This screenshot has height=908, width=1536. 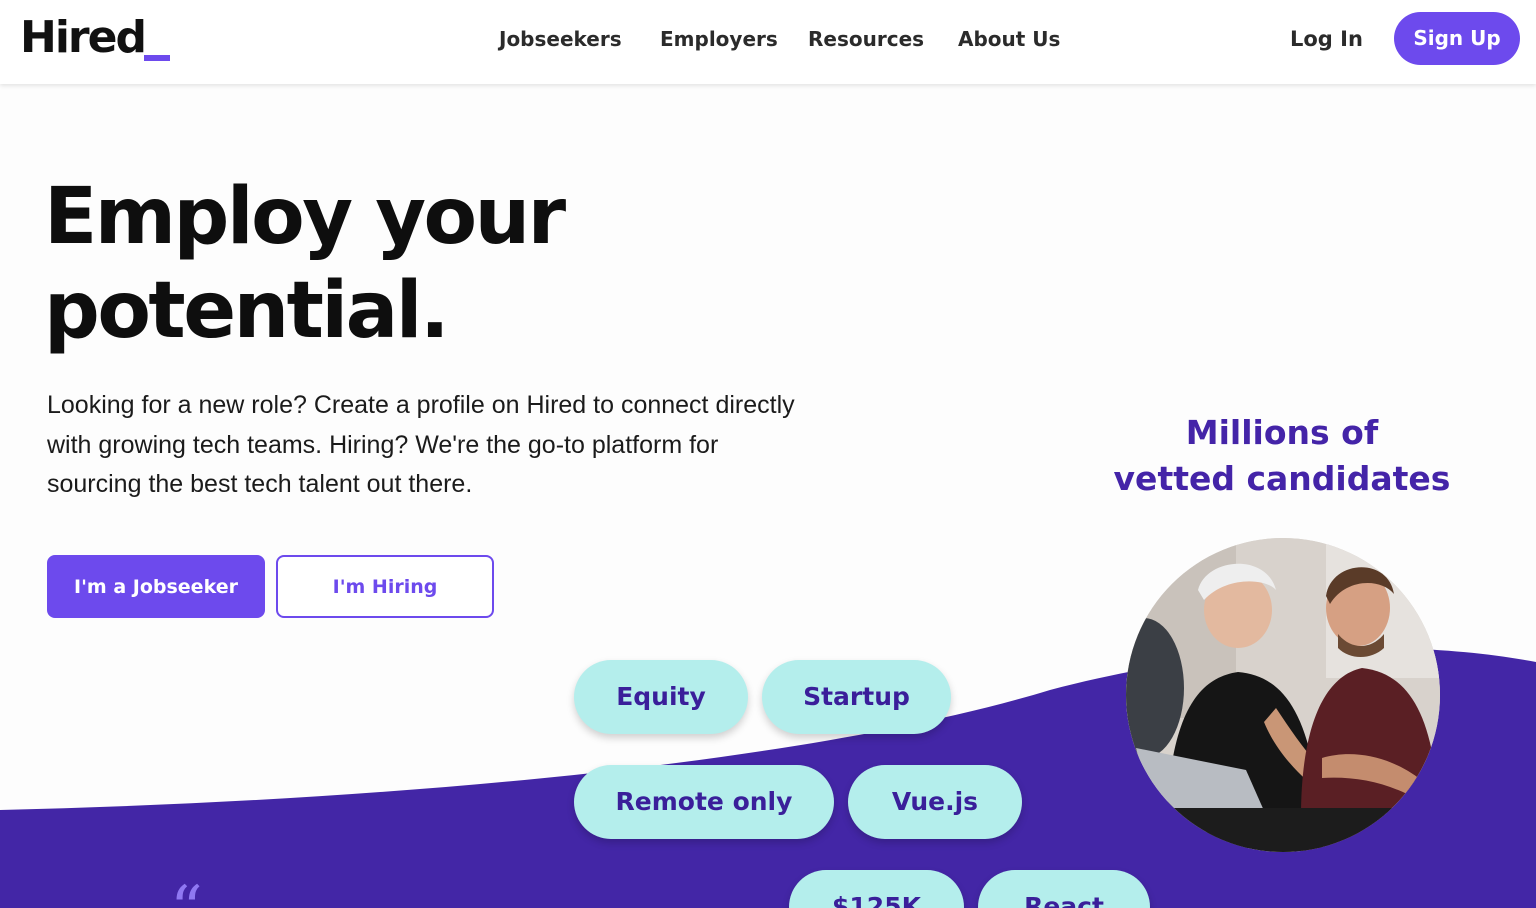 I want to click on nav-jobseekers: Jobseekers, so click(x=560, y=39).